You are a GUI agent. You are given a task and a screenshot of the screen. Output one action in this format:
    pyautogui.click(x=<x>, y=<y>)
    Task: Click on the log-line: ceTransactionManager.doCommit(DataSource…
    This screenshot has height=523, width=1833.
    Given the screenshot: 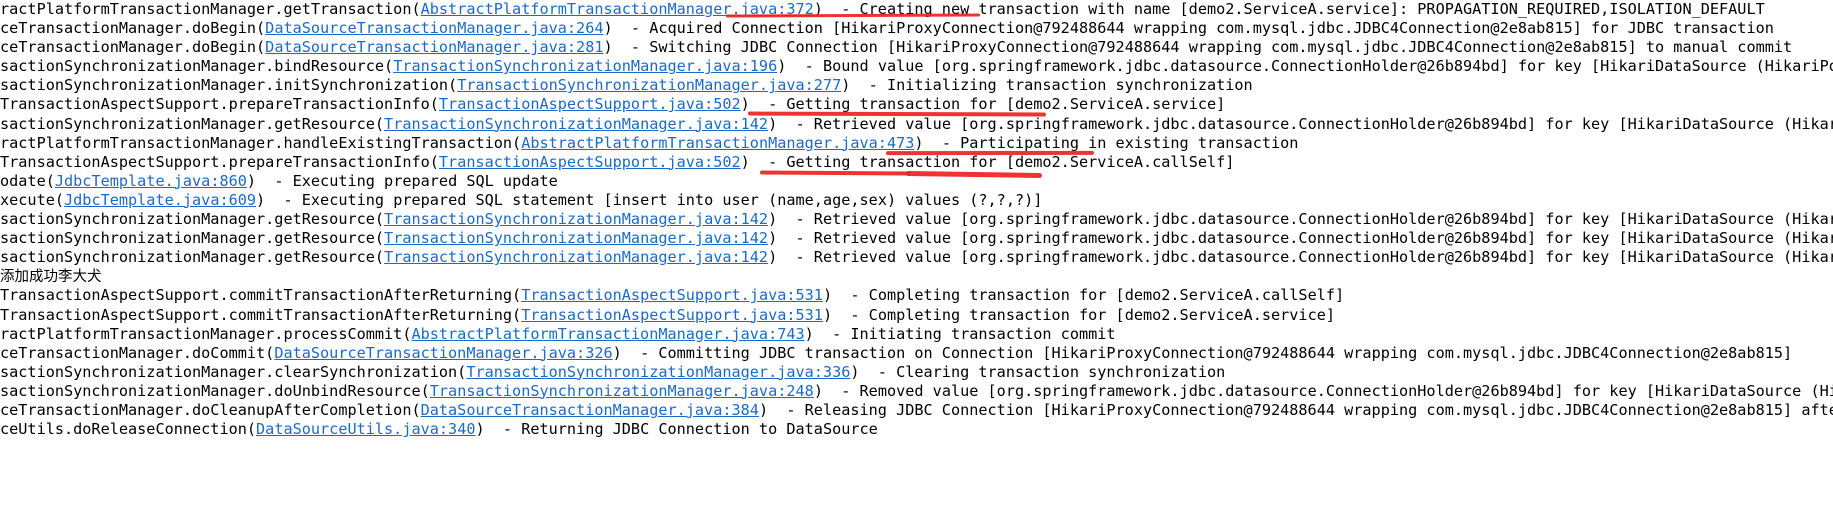 What is the action you would take?
    pyautogui.click(x=916, y=353)
    